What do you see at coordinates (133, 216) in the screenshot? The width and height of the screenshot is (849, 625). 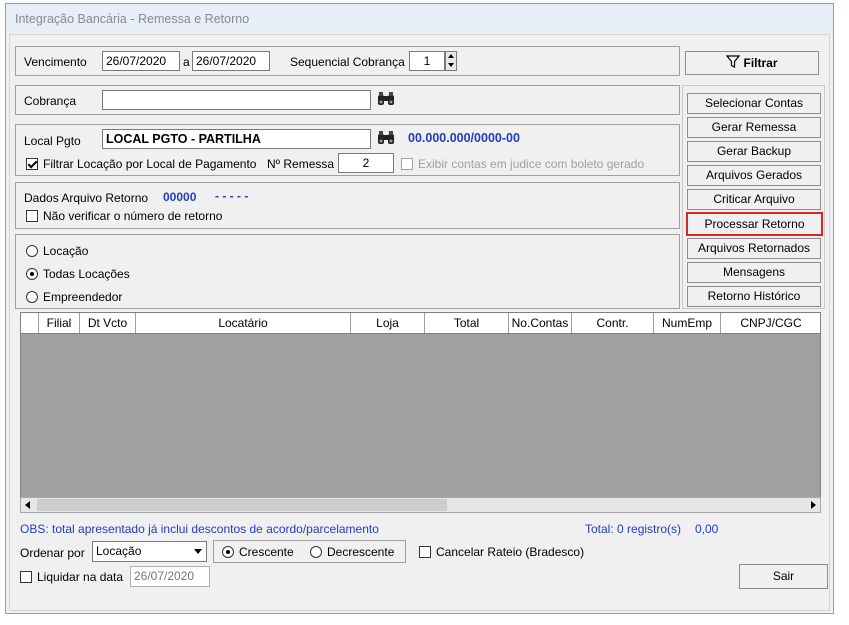 I see `nao-verificar-label: Não verificar o número de retorno` at bounding box center [133, 216].